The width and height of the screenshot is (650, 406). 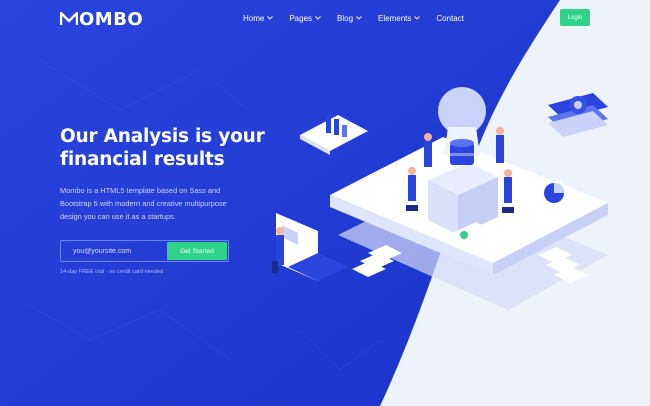 I want to click on get-started-button: Get Started, so click(x=197, y=251).